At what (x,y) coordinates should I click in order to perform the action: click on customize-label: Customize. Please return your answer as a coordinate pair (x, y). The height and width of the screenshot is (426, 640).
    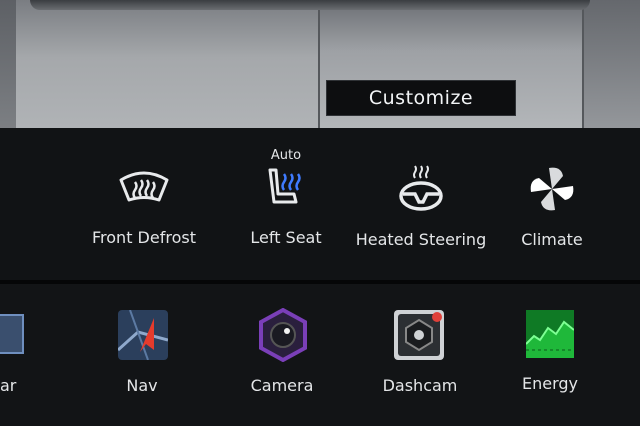
    Looking at the image, I should click on (421, 98).